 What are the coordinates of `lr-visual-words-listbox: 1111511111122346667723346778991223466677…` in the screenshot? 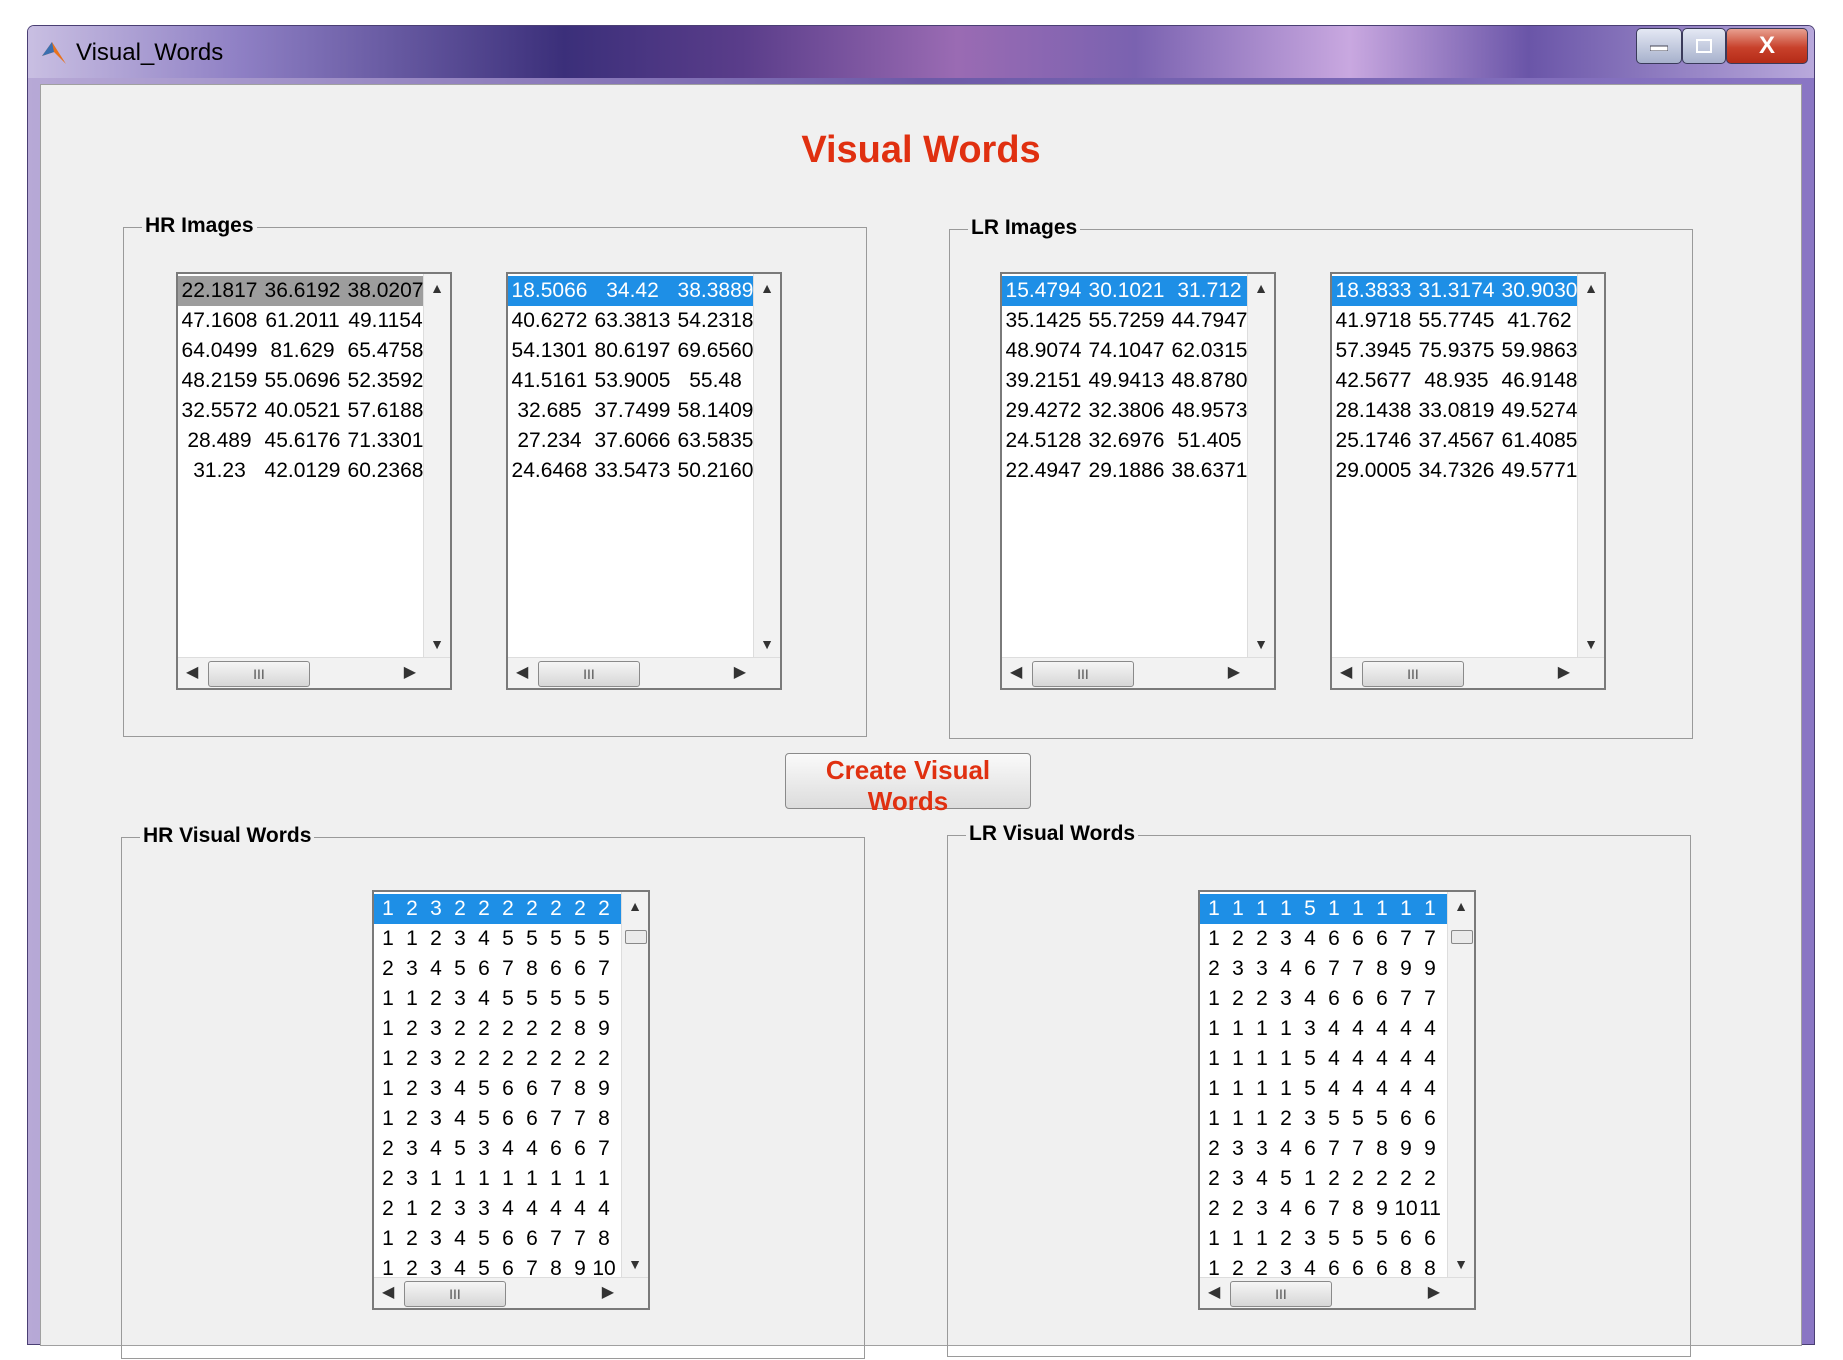 It's located at (1337, 1100).